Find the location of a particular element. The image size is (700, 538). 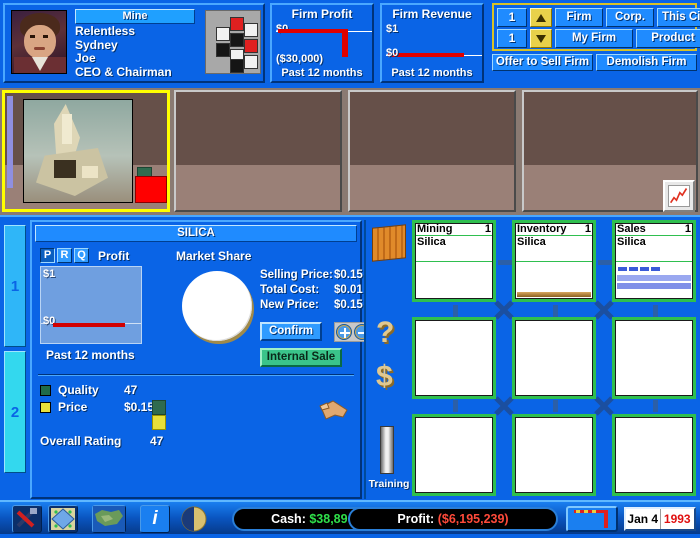

slot-count-0: 1 is located at coordinates (487, 229).